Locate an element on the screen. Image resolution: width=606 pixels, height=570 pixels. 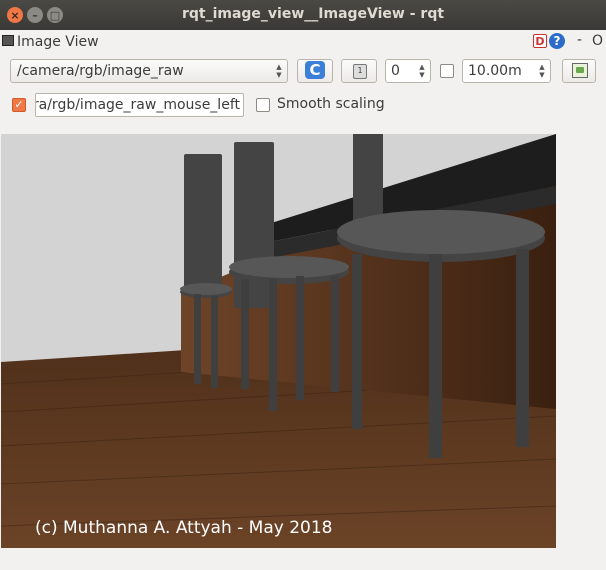
max-fps-spinbox: 10.00m ▲ ▼ is located at coordinates (506, 71).